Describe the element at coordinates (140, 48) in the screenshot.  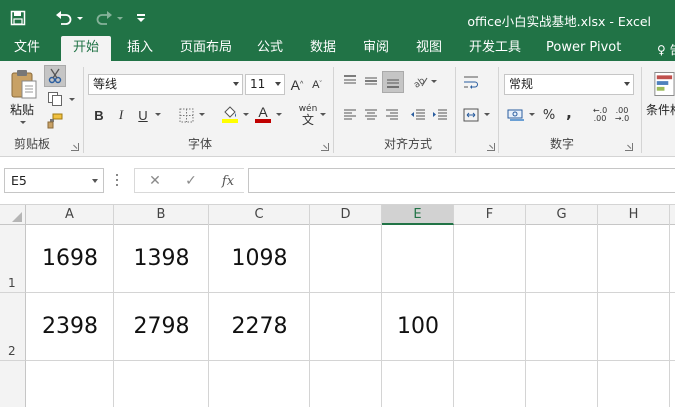
I see `tab-insert: 插入` at that location.